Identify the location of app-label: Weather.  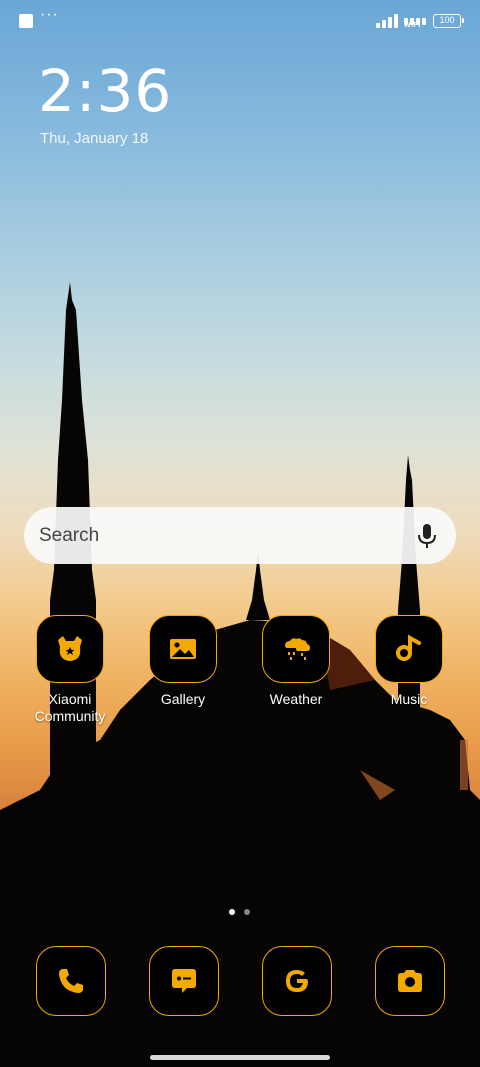
(296, 699).